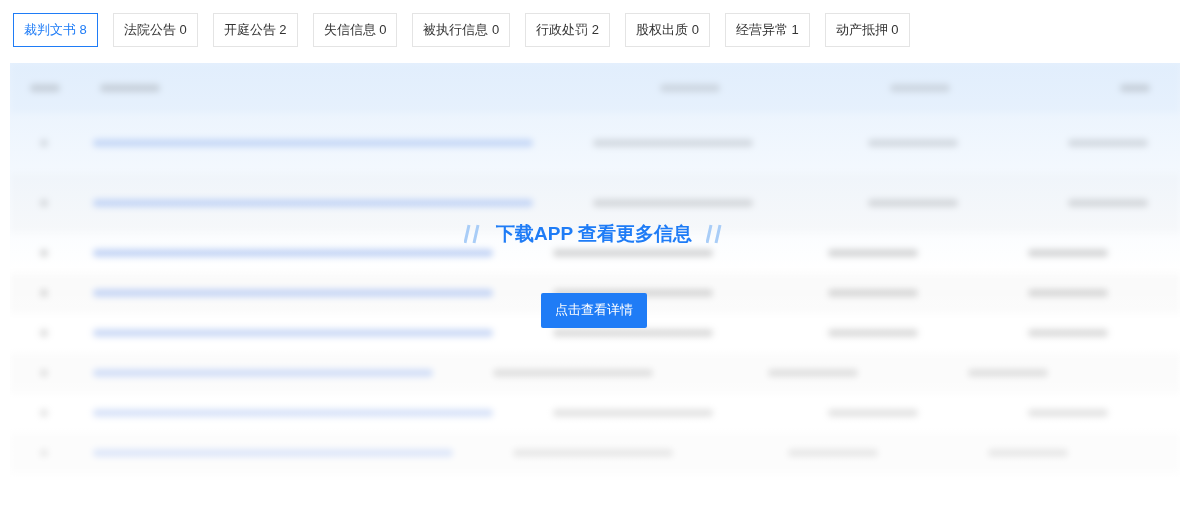  What do you see at coordinates (155, 30) in the screenshot?
I see `category-tab: 法院公告 0` at bounding box center [155, 30].